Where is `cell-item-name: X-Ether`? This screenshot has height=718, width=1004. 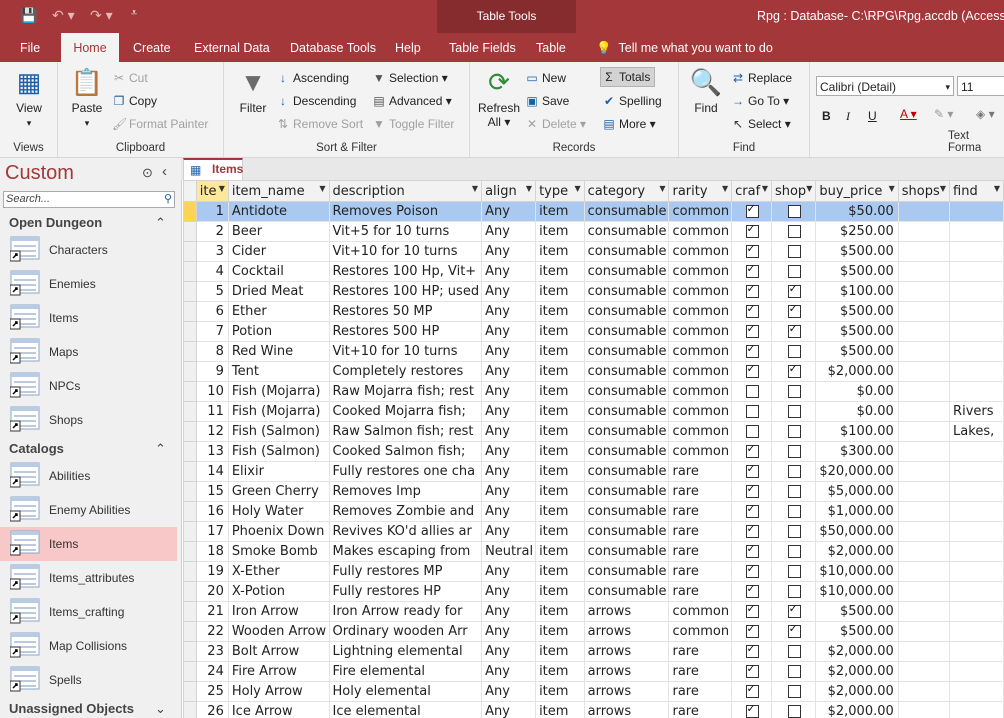
cell-item-name: X-Ether is located at coordinates (278, 571).